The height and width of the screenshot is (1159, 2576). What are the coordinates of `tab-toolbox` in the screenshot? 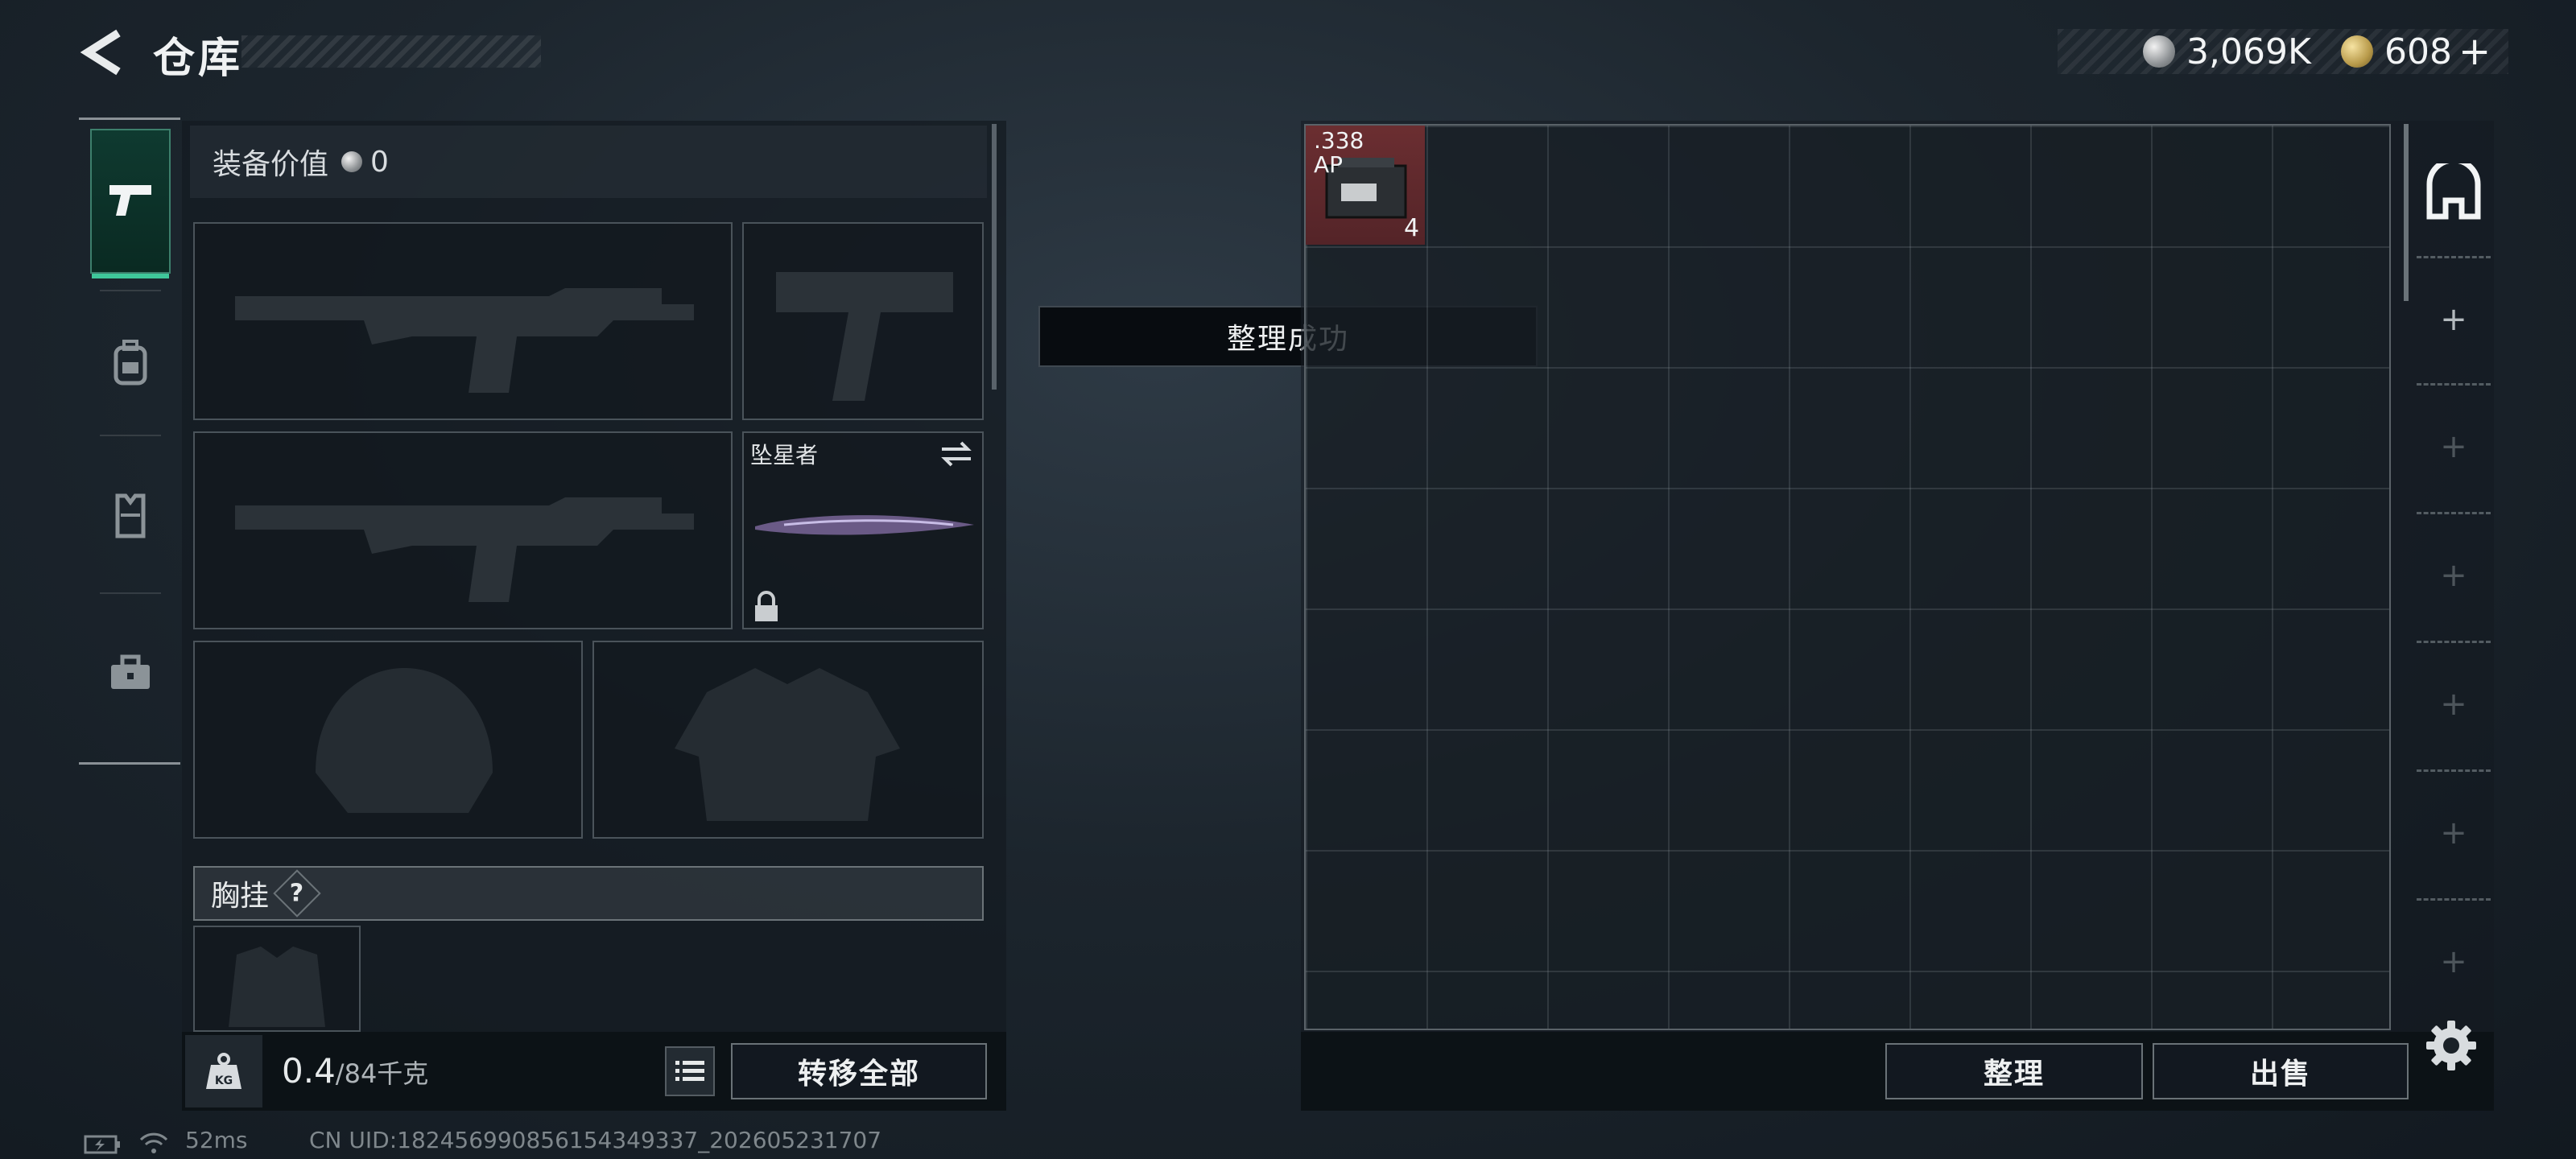 It's located at (130, 672).